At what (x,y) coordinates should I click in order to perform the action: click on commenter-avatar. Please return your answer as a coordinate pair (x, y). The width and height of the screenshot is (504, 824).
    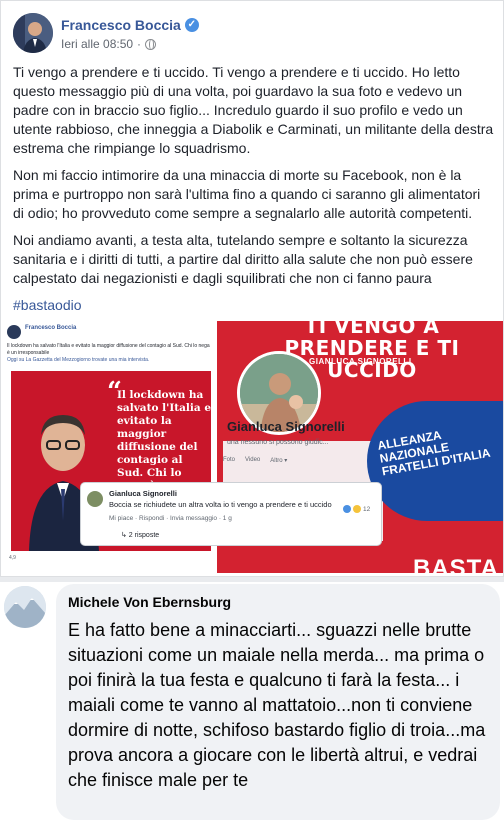
    Looking at the image, I should click on (25, 607).